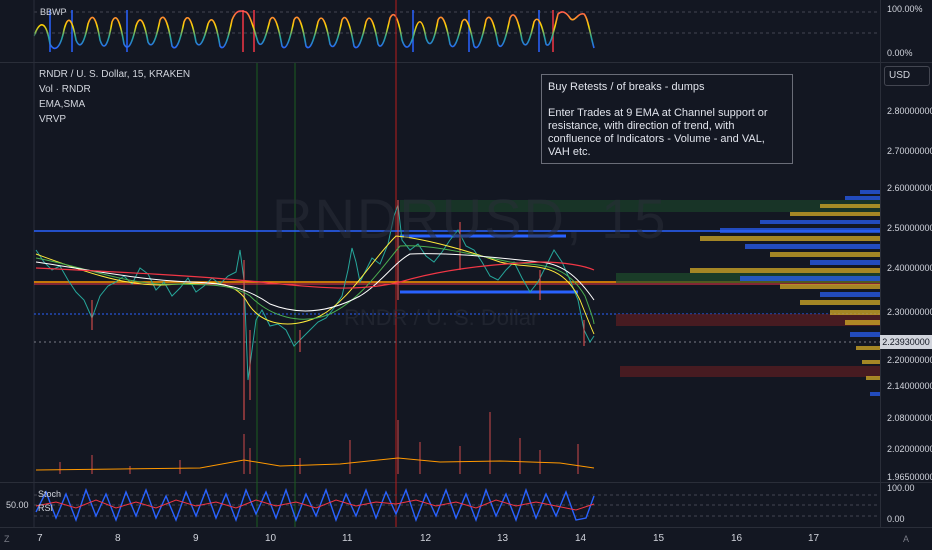  Describe the element at coordinates (45, 508) in the screenshot. I see `osc-legend-rsi: RSI` at that location.